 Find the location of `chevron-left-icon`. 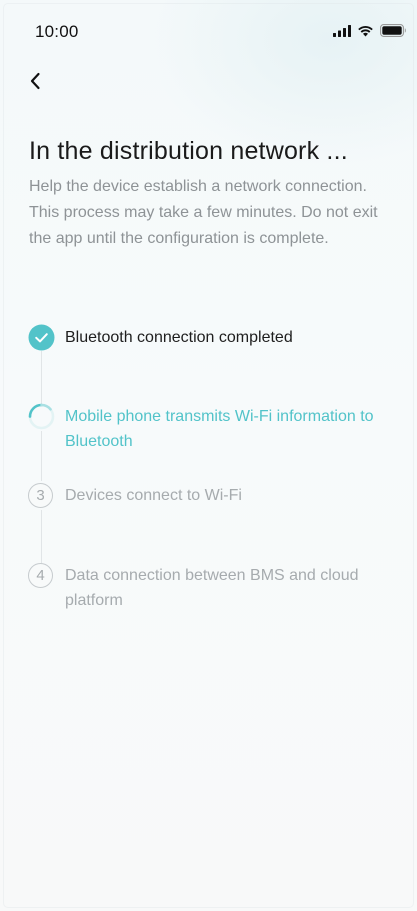

chevron-left-icon is located at coordinates (35, 81).